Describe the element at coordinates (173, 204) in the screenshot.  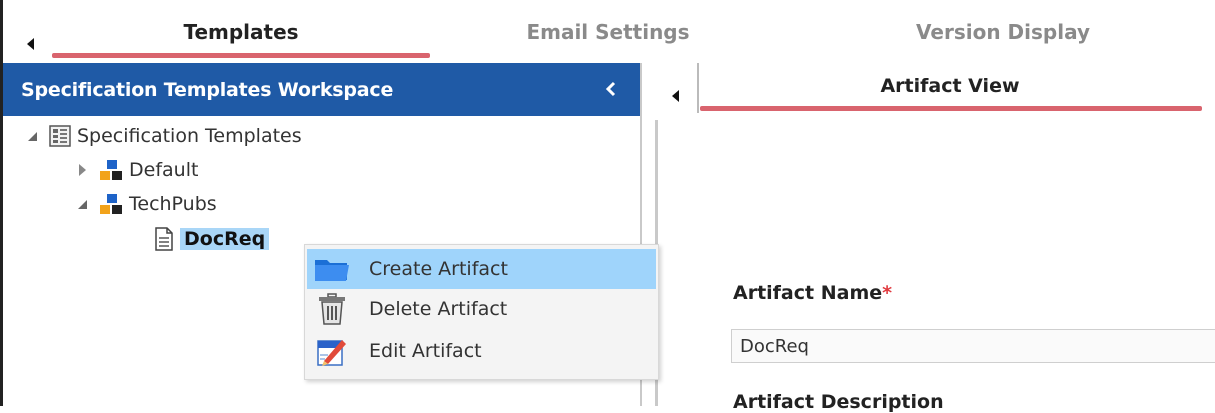
I see `tree-node-label: TechPubs` at that location.